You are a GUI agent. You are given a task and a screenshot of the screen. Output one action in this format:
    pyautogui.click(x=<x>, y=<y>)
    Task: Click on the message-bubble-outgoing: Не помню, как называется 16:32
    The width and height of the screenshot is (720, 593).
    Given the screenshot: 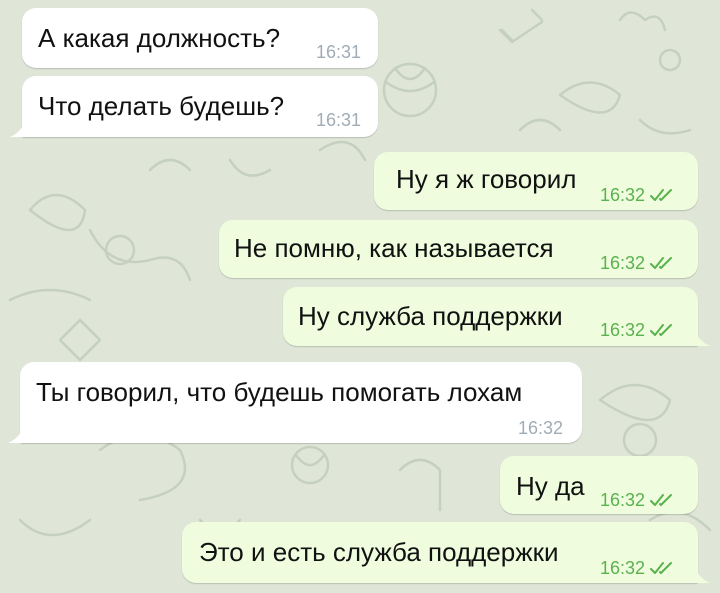 What is the action you would take?
    pyautogui.click(x=458, y=249)
    